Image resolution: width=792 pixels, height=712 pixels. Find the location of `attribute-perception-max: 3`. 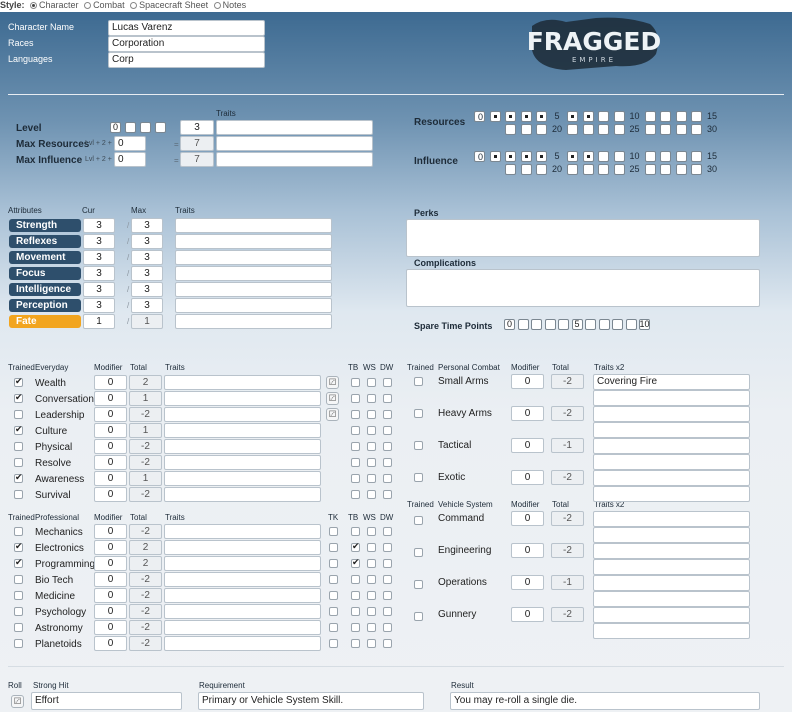

attribute-perception-max: 3 is located at coordinates (147, 305).